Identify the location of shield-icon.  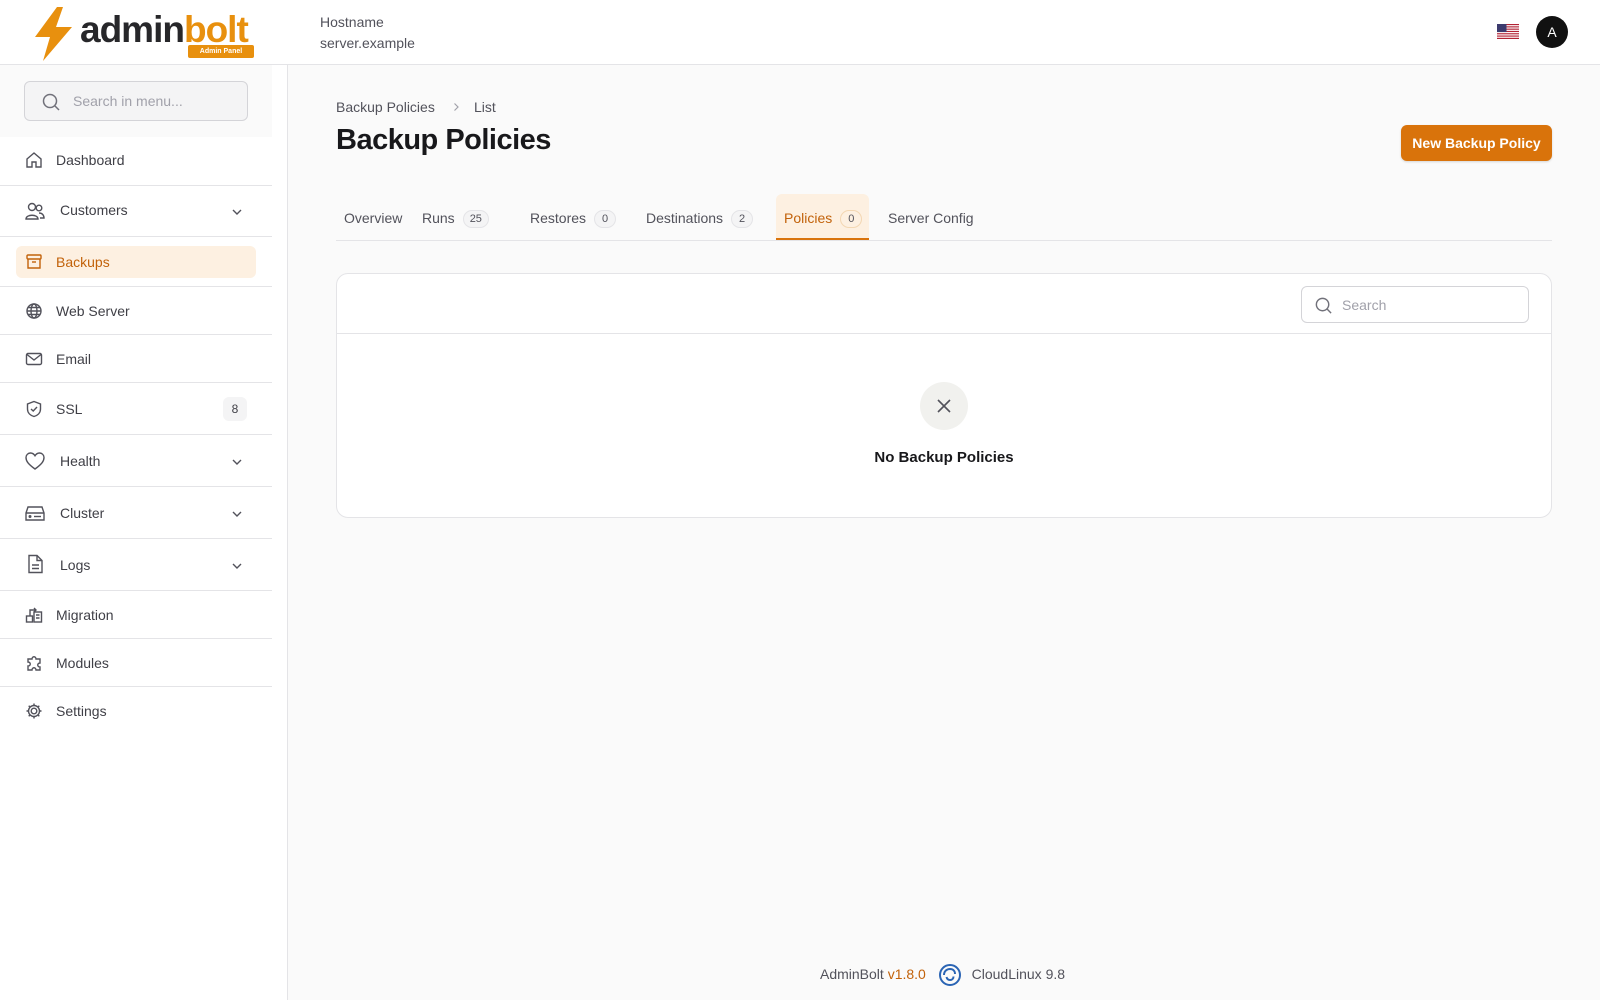
(34, 409).